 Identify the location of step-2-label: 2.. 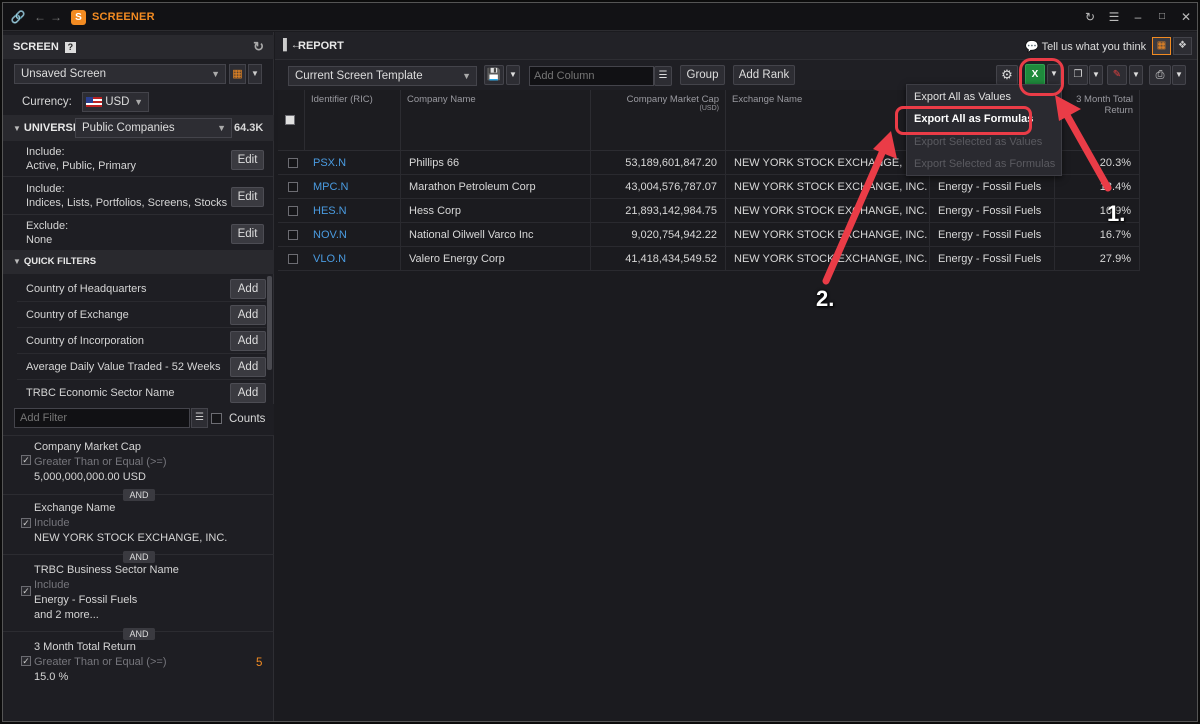
(825, 298).